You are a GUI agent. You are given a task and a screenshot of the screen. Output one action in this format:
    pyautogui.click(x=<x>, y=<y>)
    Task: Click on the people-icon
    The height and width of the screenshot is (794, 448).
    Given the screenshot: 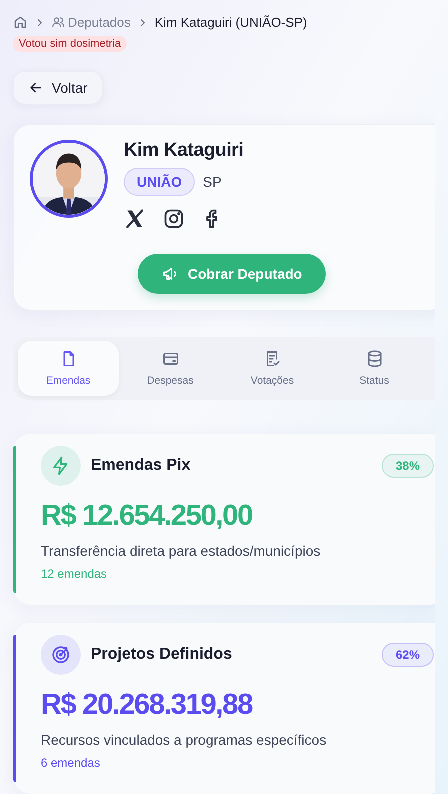 What is the action you would take?
    pyautogui.click(x=58, y=22)
    